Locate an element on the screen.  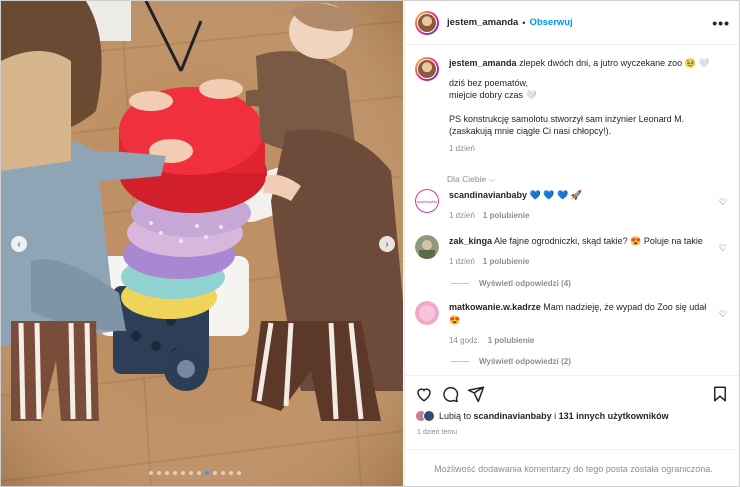
comment-username: scandinavianbaby is located at coordinates (488, 195).